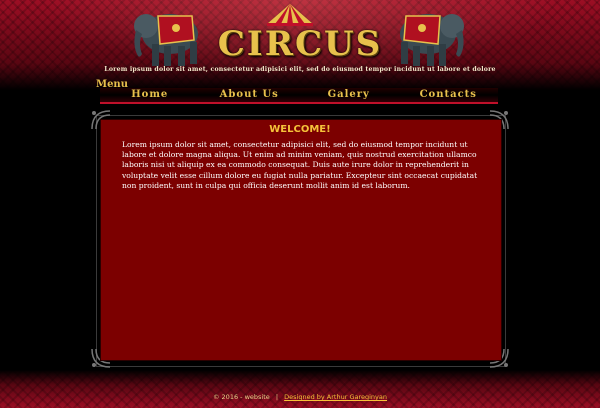 The height and width of the screenshot is (408, 600). What do you see at coordinates (432, 40) in the screenshot?
I see `elephant-right-image` at bounding box center [432, 40].